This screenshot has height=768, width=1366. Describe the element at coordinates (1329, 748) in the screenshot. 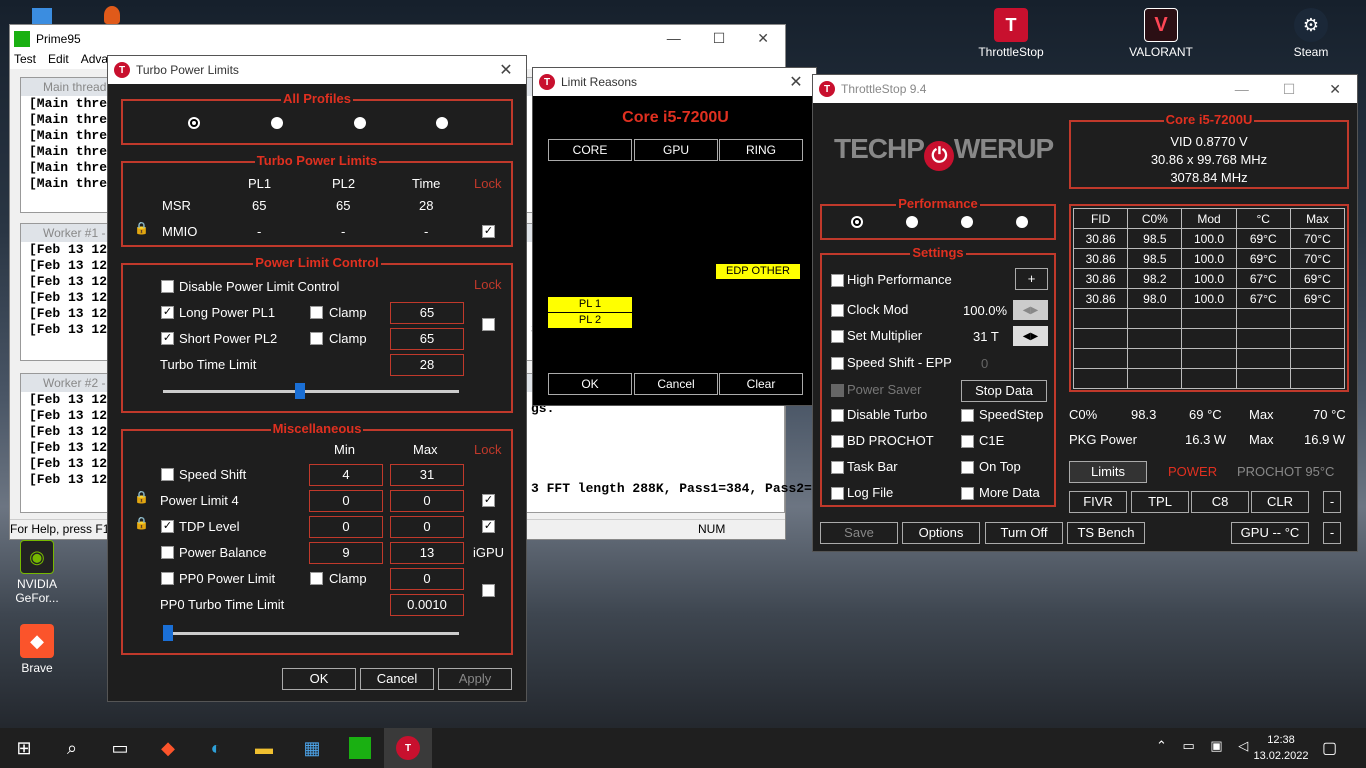

I see `notification-icon: ▢` at that location.